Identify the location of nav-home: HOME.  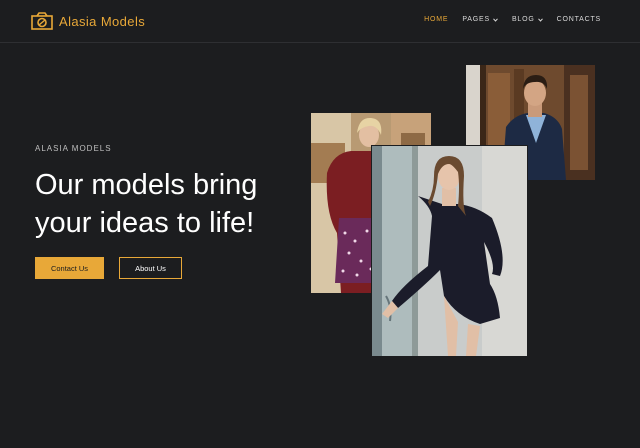
(436, 19).